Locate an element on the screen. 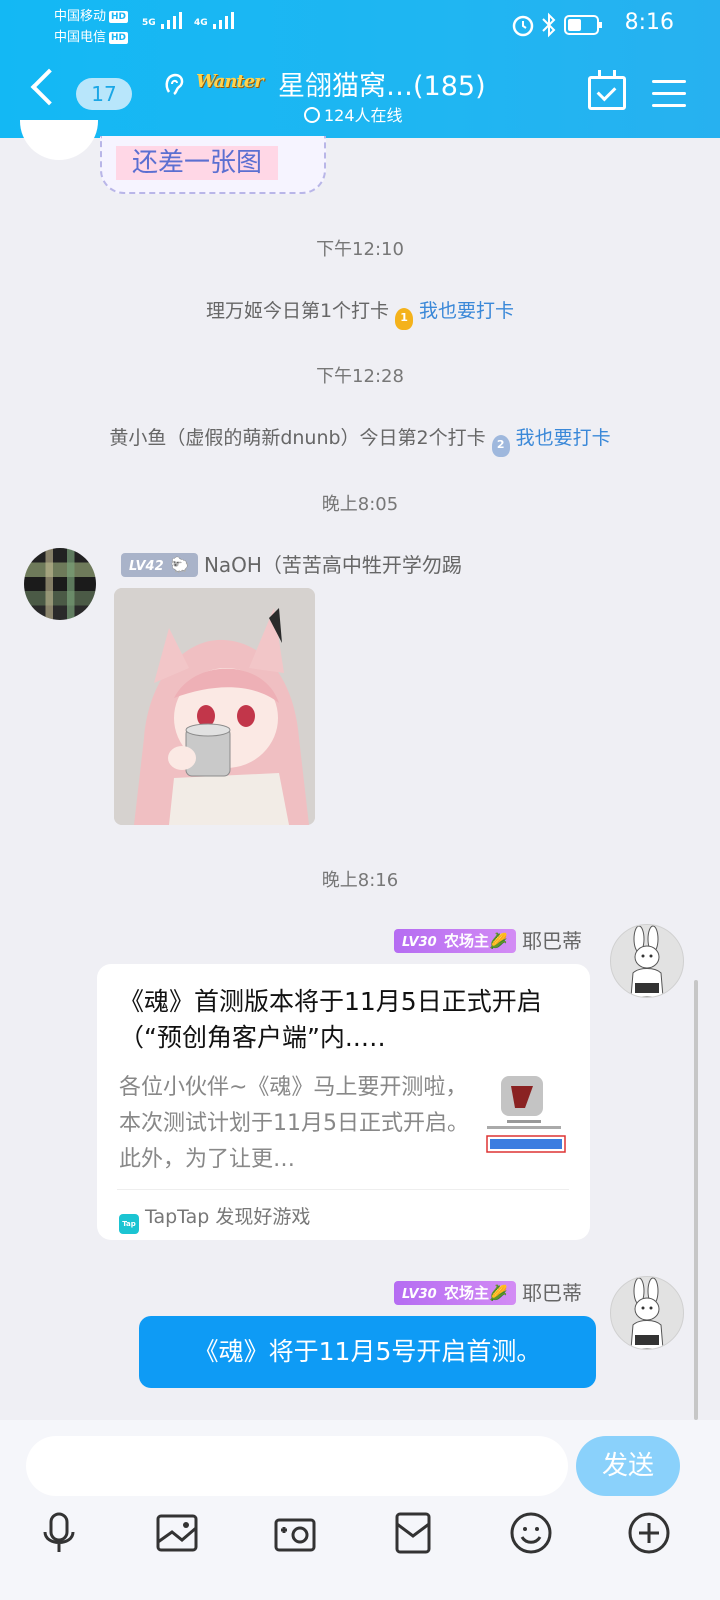 This screenshot has height=1600, width=720. carrier-2: 中国电信 is located at coordinates (80, 37).